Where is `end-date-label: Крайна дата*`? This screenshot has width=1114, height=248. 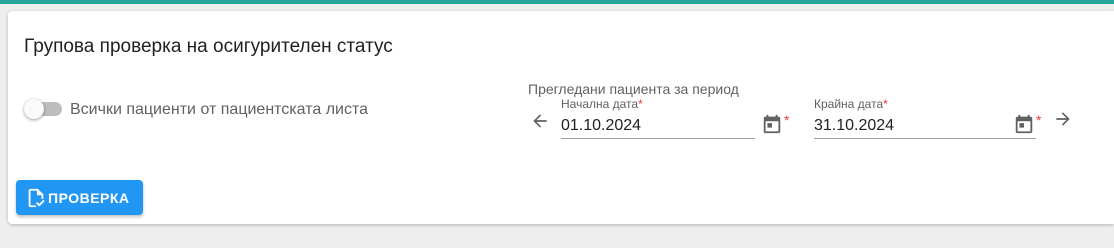
end-date-label: Крайна дата* is located at coordinates (851, 104).